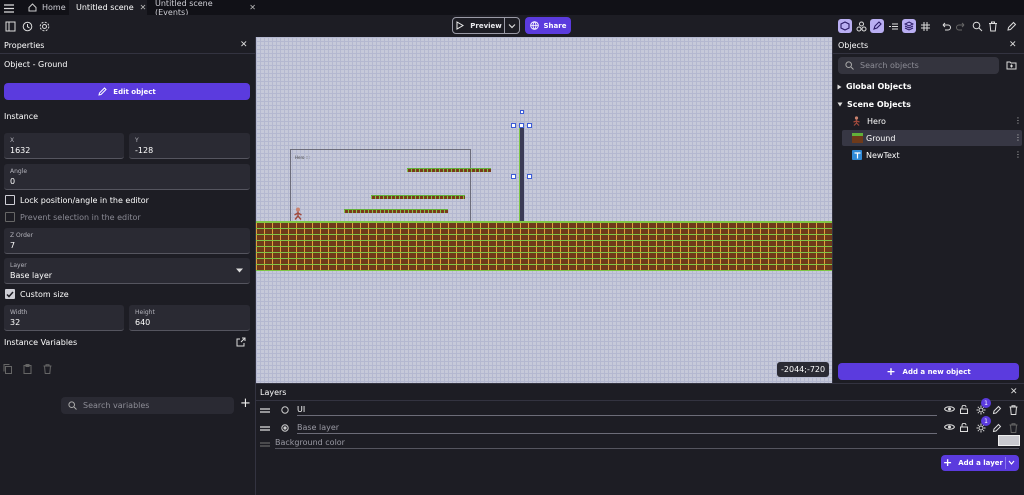 The height and width of the screenshot is (495, 1024). What do you see at coordinates (10, 217) in the screenshot?
I see `prevent-selection-checkbox` at bounding box center [10, 217].